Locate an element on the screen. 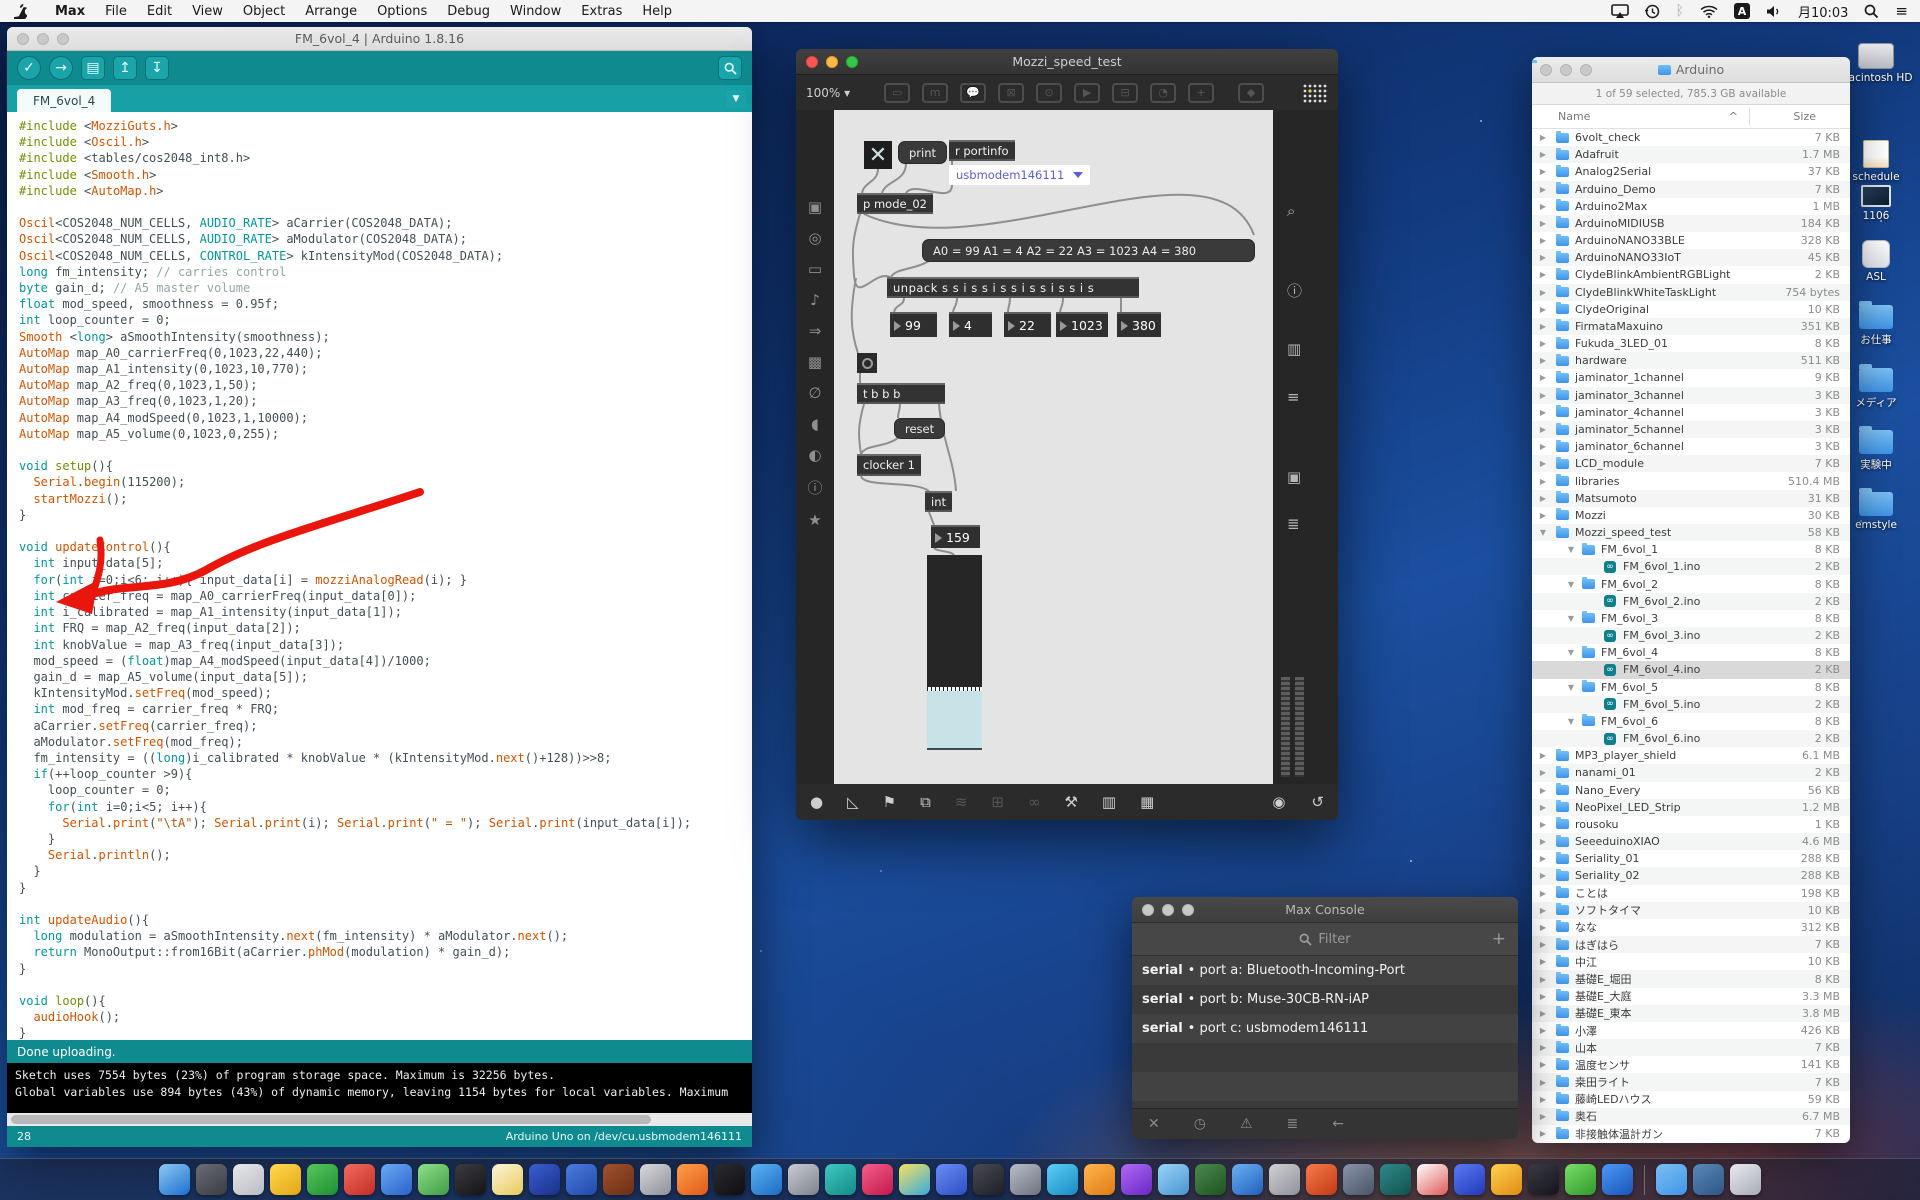 The height and width of the screenshot is (1200, 1920). counter-number-box: 159 is located at coordinates (955, 536).